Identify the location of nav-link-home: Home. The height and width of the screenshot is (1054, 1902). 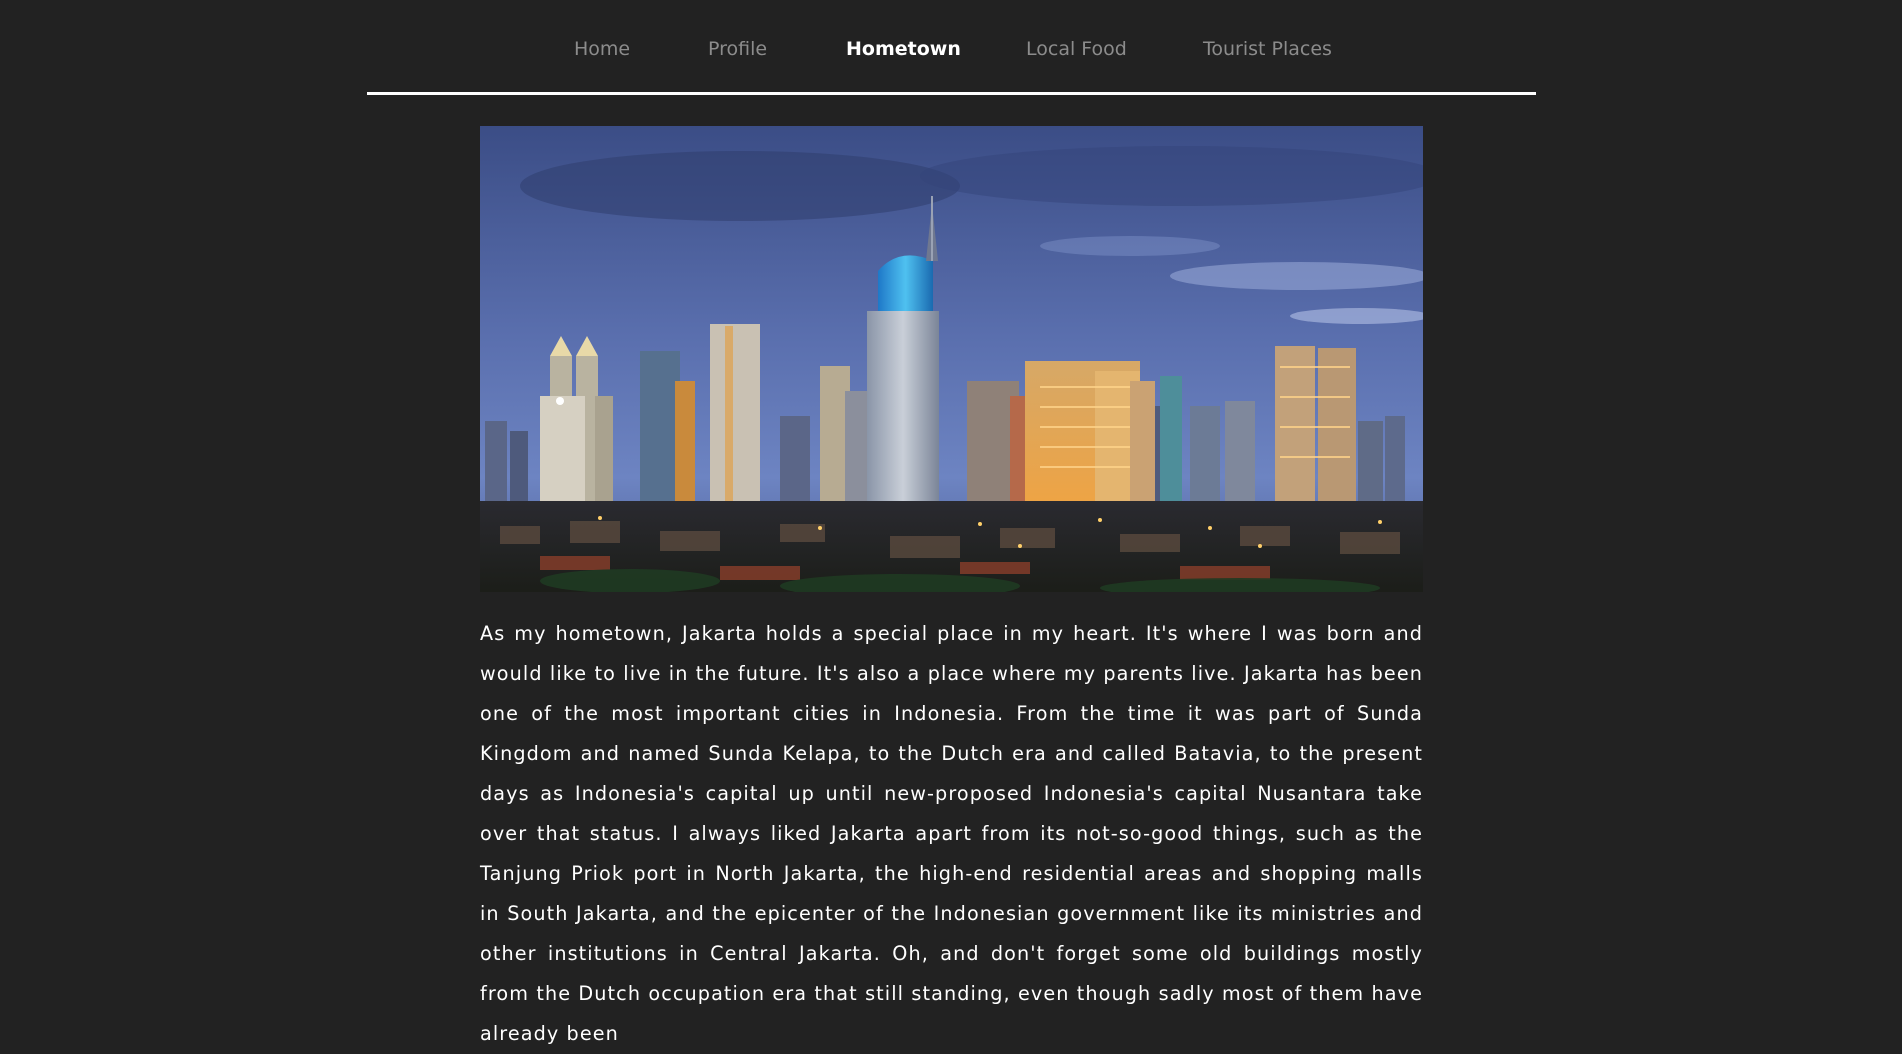
(602, 49).